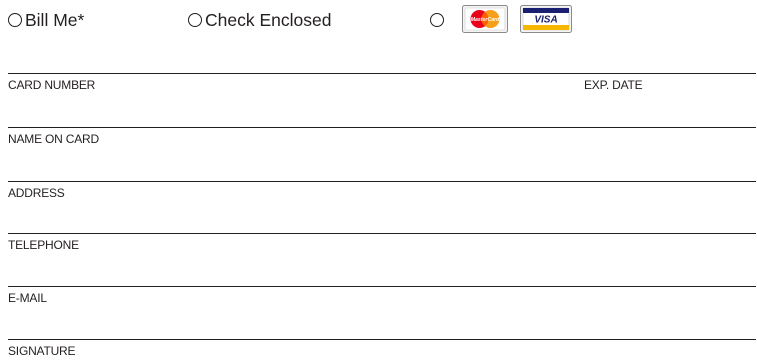 The height and width of the screenshot is (360, 757). What do you see at coordinates (195, 20) in the screenshot?
I see `check-enclosed-radio` at bounding box center [195, 20].